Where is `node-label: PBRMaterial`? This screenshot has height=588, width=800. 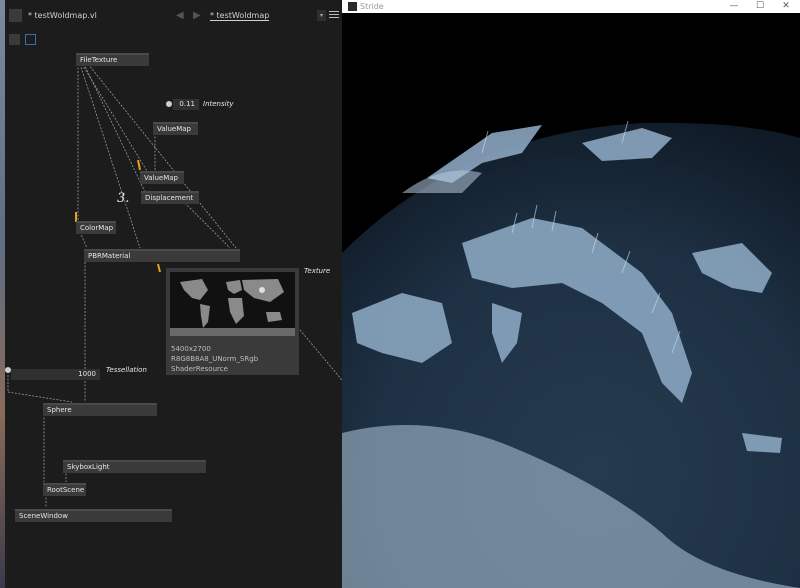
node-label: PBRMaterial is located at coordinates (109, 256).